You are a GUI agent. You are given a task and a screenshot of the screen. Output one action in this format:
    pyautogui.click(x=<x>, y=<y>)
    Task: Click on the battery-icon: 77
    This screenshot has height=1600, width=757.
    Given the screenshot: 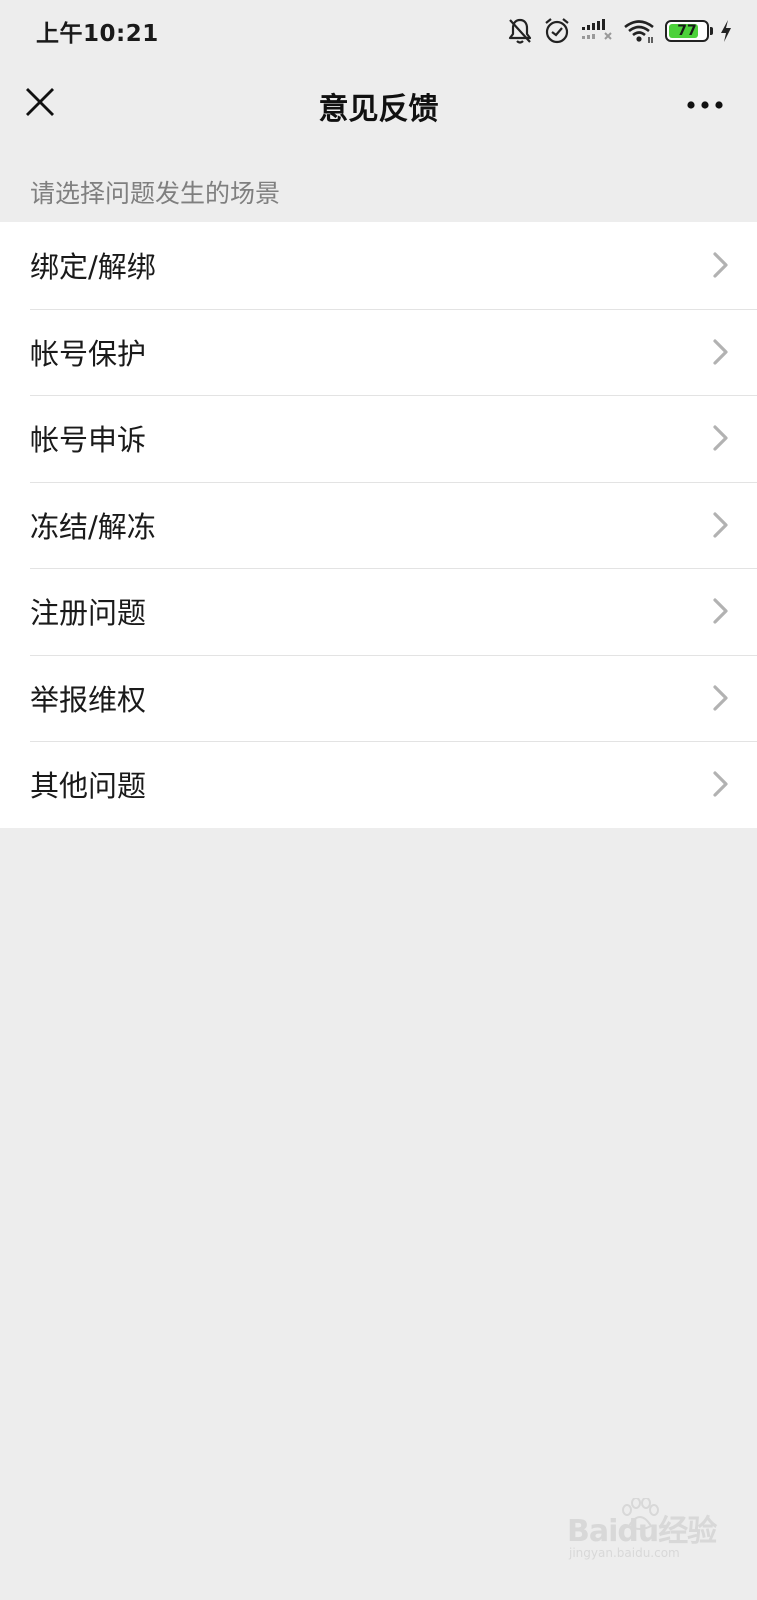 What is the action you would take?
    pyautogui.click(x=689, y=31)
    